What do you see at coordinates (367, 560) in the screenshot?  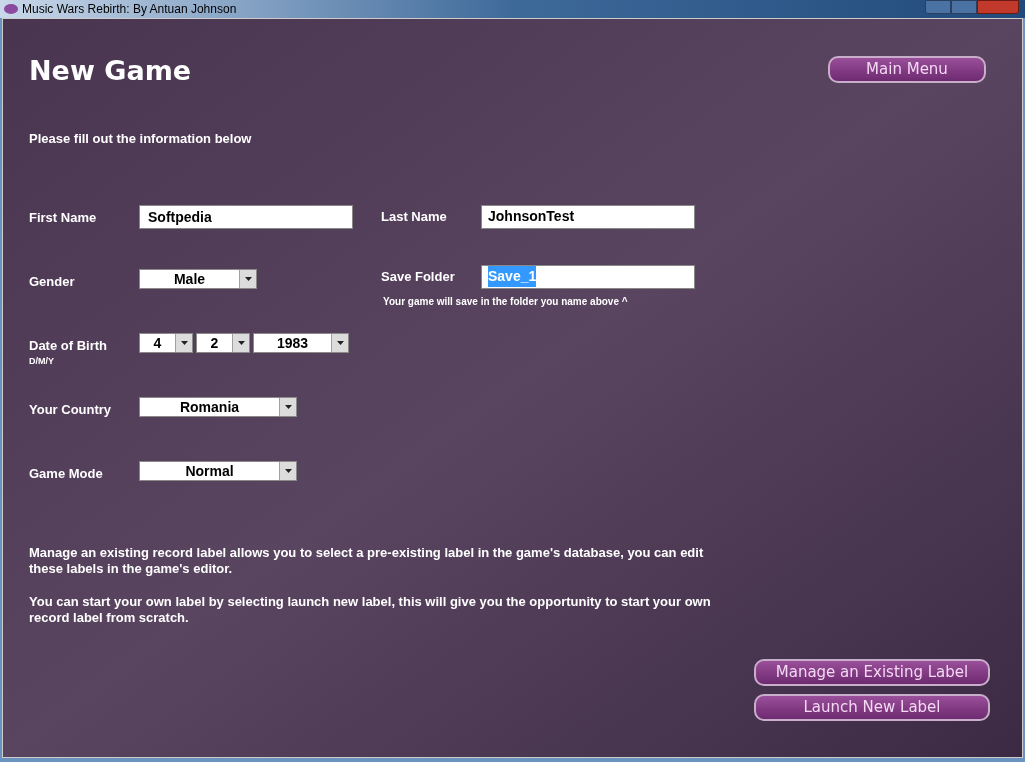 I see `info-paragraph: Manage an existing record label allows you to select a pre-existing label in the game's database, you can edit these labels in the game's editor.` at bounding box center [367, 560].